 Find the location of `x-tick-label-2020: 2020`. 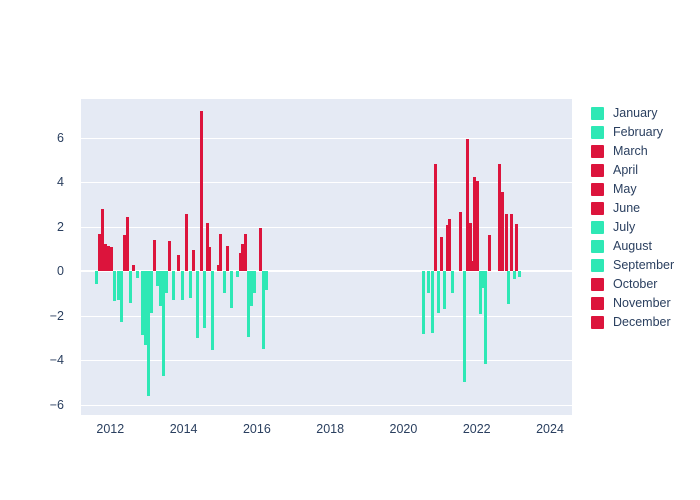

x-tick-label-2020: 2020 is located at coordinates (403, 429).